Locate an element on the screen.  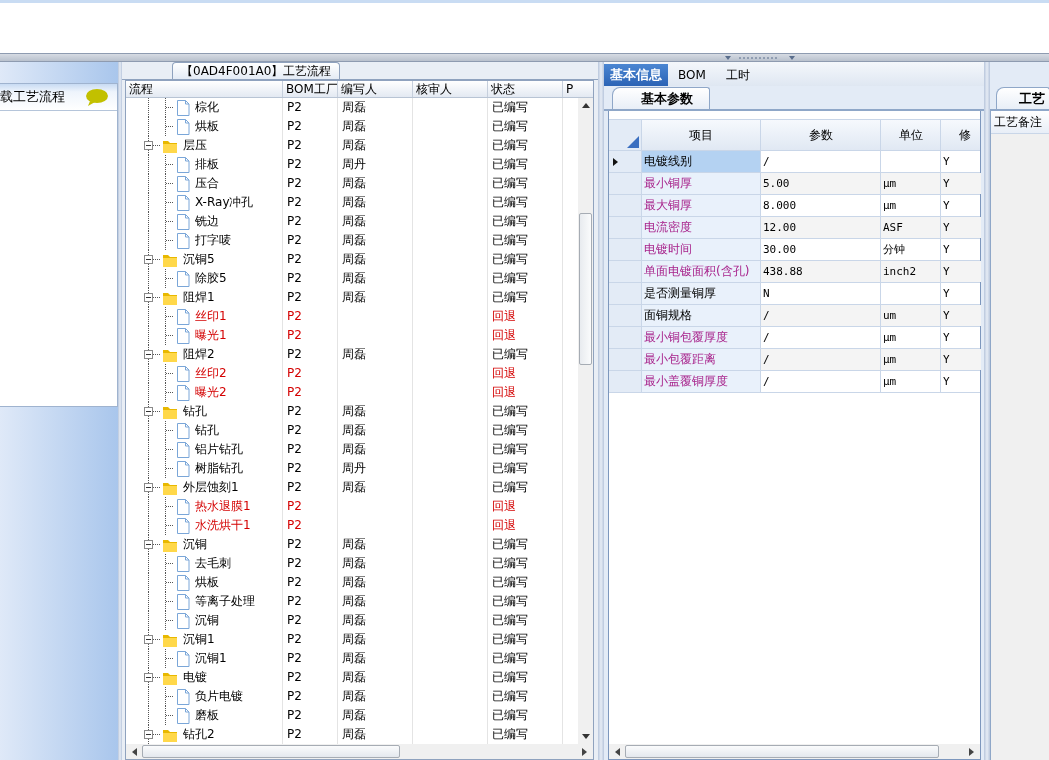
tree-node: 去毛刺 is located at coordinates (210, 563).